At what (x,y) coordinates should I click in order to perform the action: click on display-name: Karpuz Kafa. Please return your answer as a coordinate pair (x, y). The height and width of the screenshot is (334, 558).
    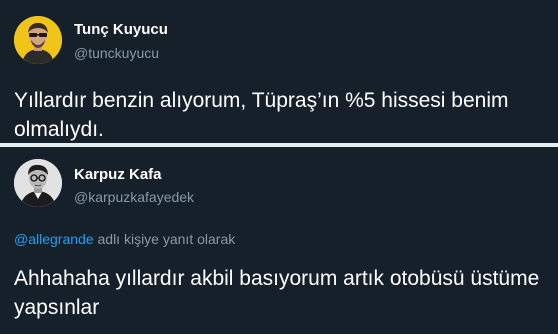
    Looking at the image, I should click on (118, 174).